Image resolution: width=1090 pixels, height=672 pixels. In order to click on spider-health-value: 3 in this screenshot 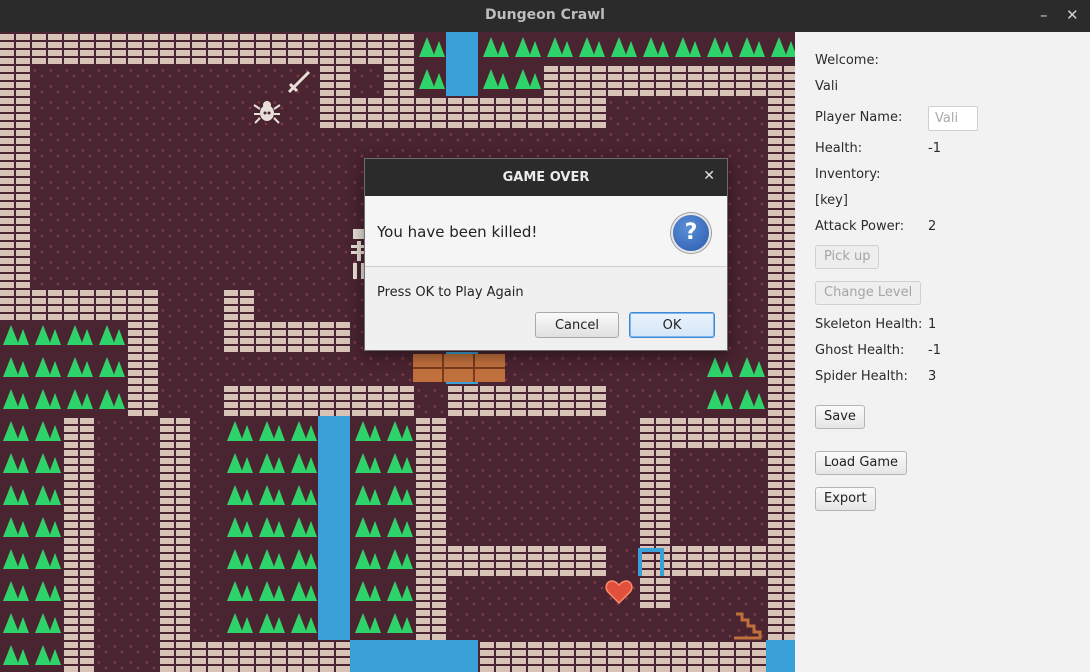, I will do `click(932, 376)`.